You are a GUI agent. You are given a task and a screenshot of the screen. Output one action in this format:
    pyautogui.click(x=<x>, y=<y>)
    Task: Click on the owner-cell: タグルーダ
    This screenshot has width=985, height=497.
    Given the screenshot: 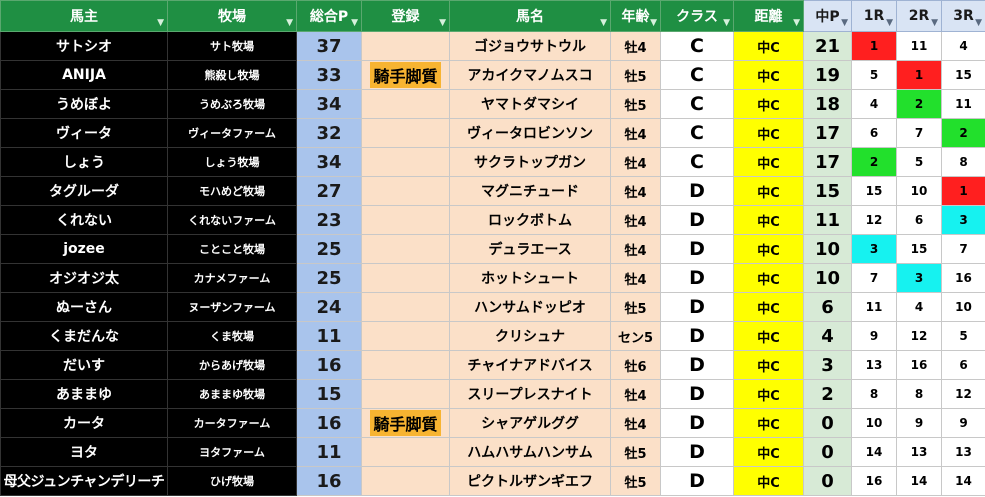 What is the action you would take?
    pyautogui.click(x=84, y=191)
    